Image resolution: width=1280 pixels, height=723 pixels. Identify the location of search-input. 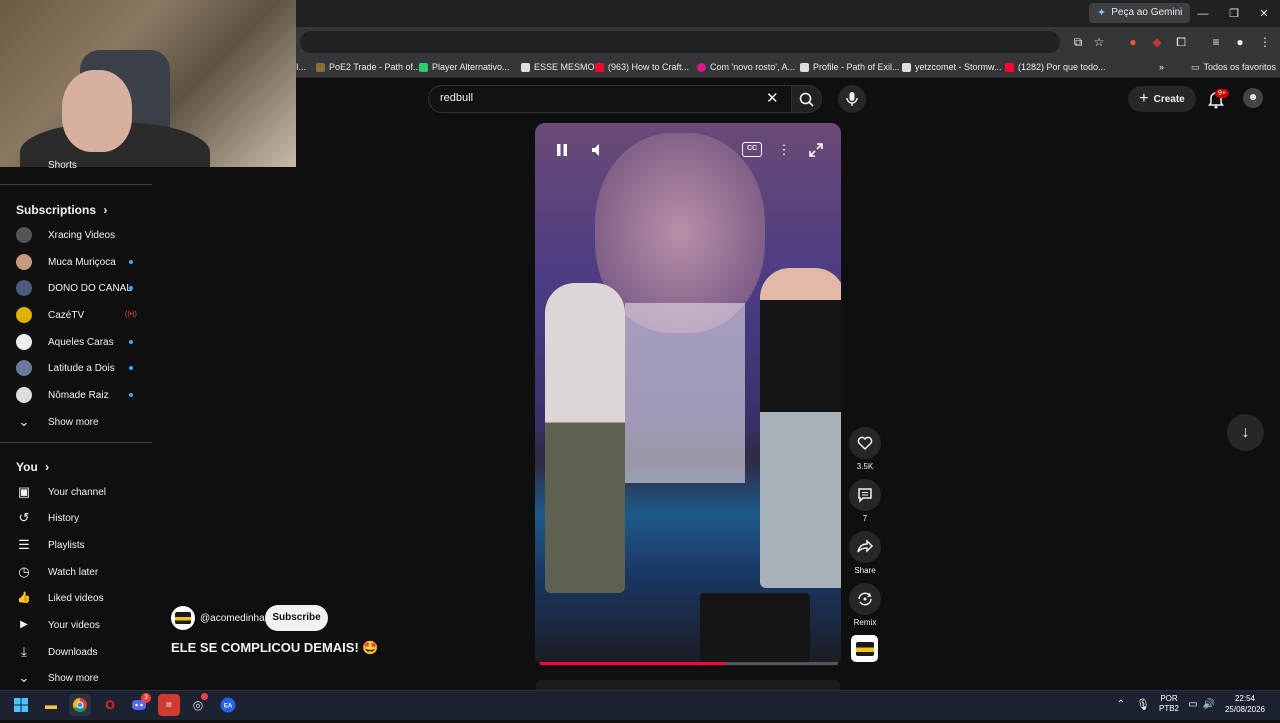
(610, 99).